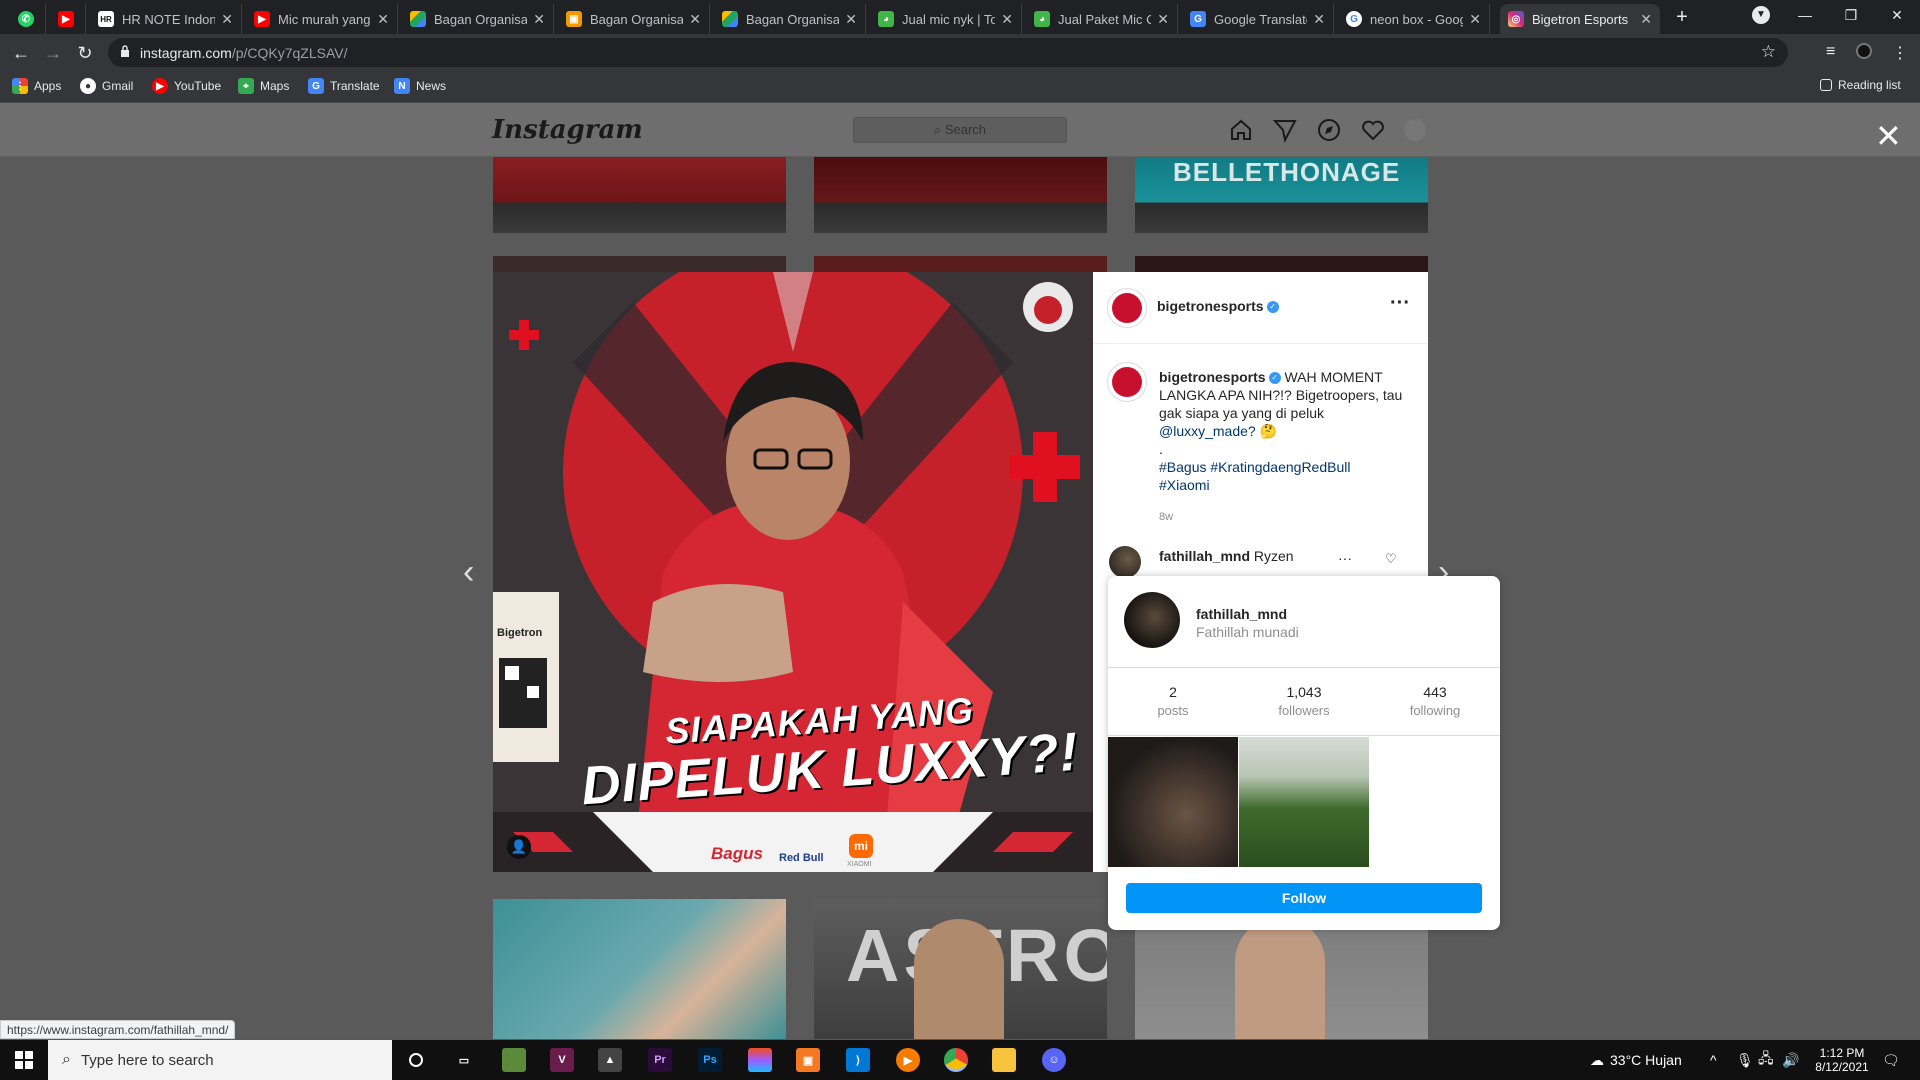 This screenshot has height=1080, width=1920. Describe the element at coordinates (519, 847) in the screenshot. I see `tagged-user-icon: 👤` at that location.